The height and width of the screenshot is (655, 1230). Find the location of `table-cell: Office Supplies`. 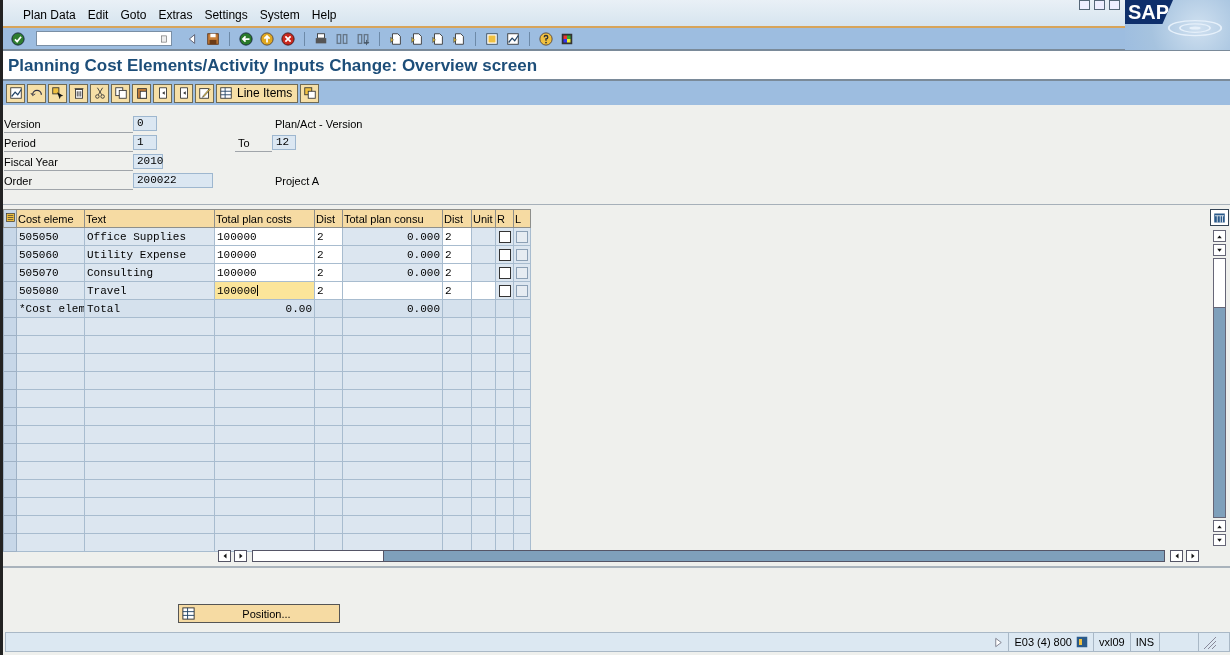

table-cell: Office Supplies is located at coordinates (149, 236).